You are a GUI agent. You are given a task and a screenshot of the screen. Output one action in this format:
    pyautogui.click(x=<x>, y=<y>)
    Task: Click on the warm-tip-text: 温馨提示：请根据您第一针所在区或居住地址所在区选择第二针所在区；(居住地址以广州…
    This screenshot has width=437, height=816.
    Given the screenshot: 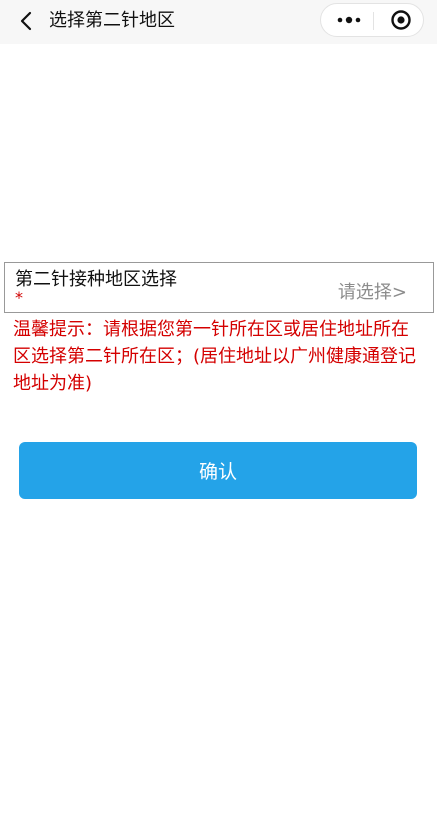 What is the action you would take?
    pyautogui.click(x=215, y=356)
    